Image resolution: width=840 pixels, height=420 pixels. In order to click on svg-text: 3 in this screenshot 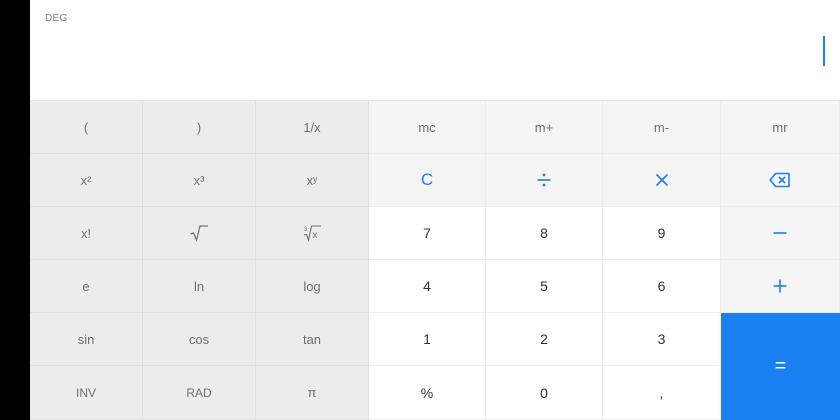, I will do `click(306, 230)`.